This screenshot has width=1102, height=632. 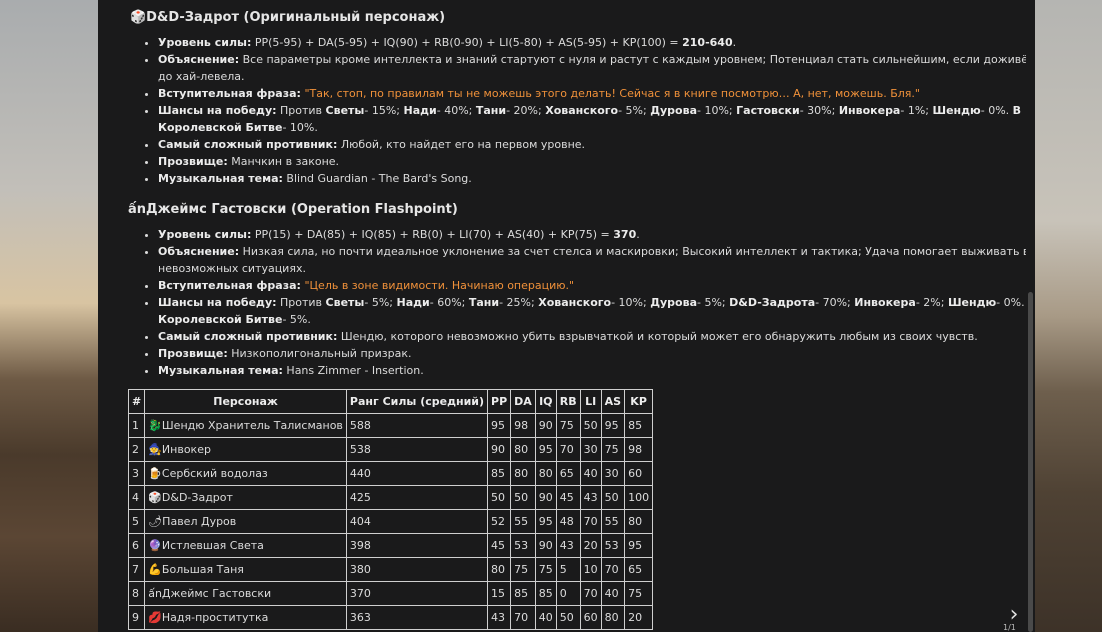 What do you see at coordinates (568, 497) in the screenshot?
I see `table-cell: 45` at bounding box center [568, 497].